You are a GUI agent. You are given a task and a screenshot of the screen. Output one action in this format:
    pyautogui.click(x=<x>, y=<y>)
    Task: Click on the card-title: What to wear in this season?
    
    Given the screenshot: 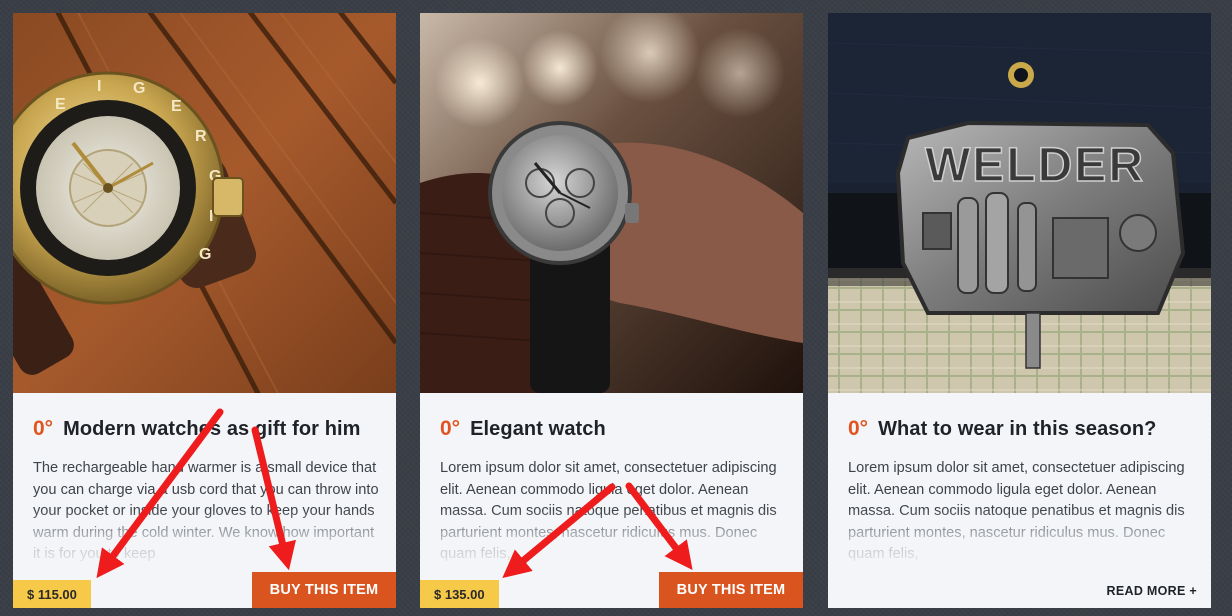 What is the action you would take?
    pyautogui.click(x=1017, y=429)
    